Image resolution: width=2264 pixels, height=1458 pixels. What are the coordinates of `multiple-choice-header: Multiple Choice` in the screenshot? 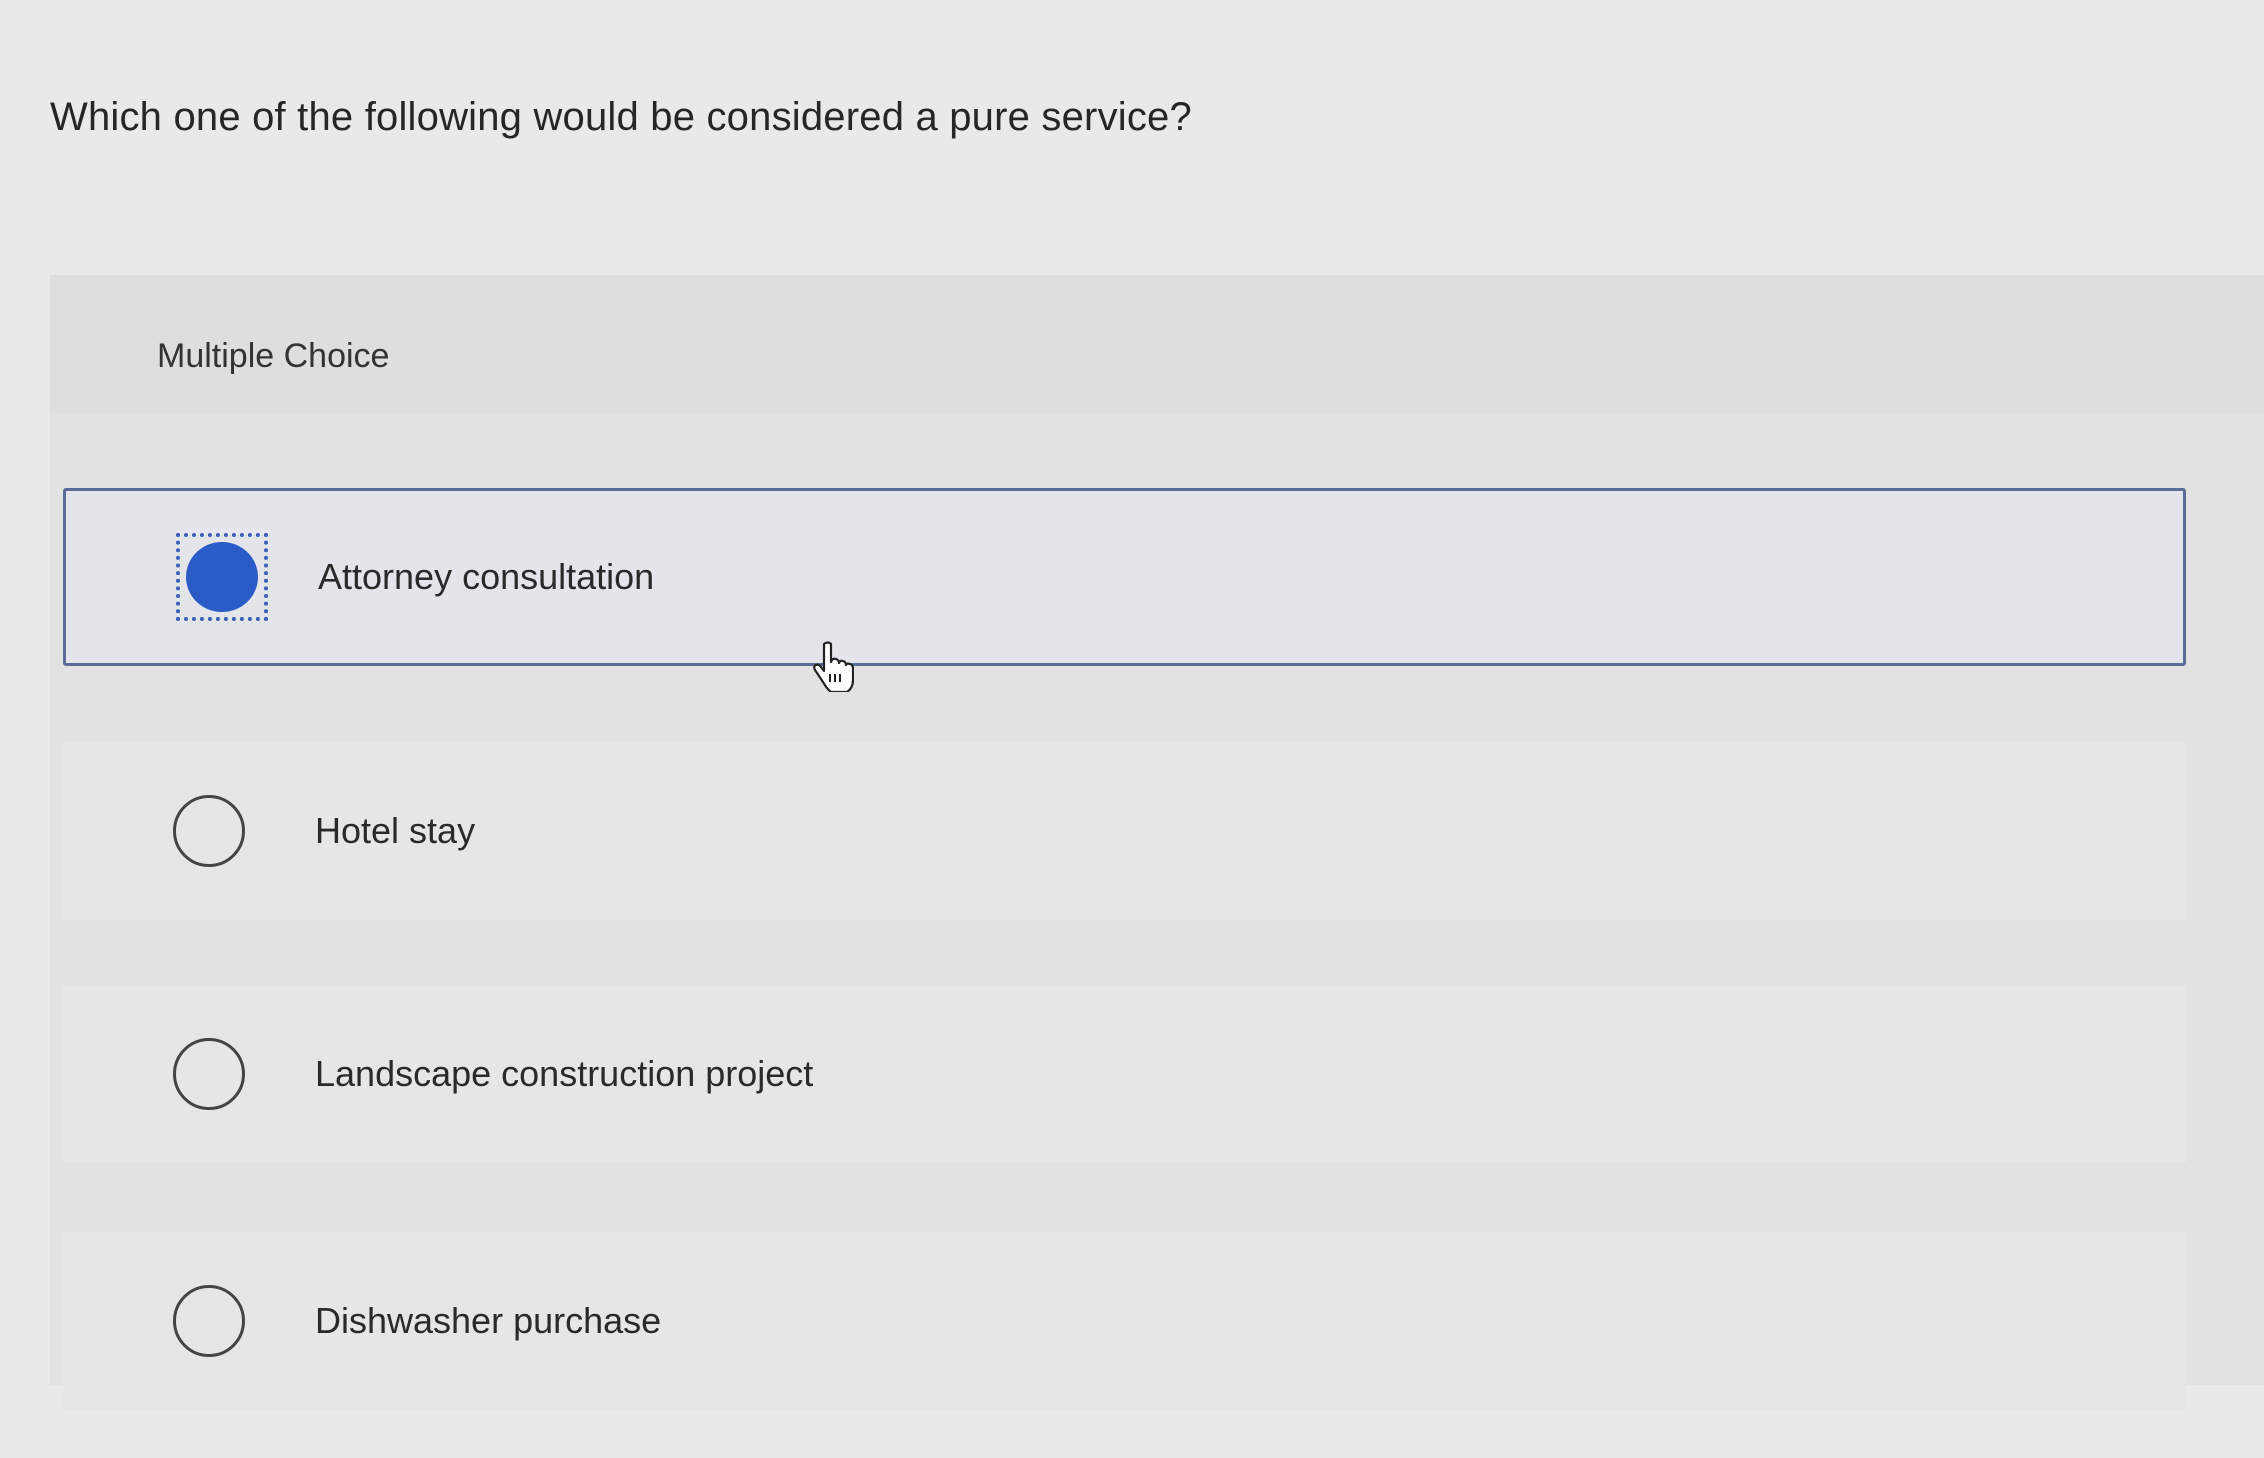 It's located at (1157, 345).